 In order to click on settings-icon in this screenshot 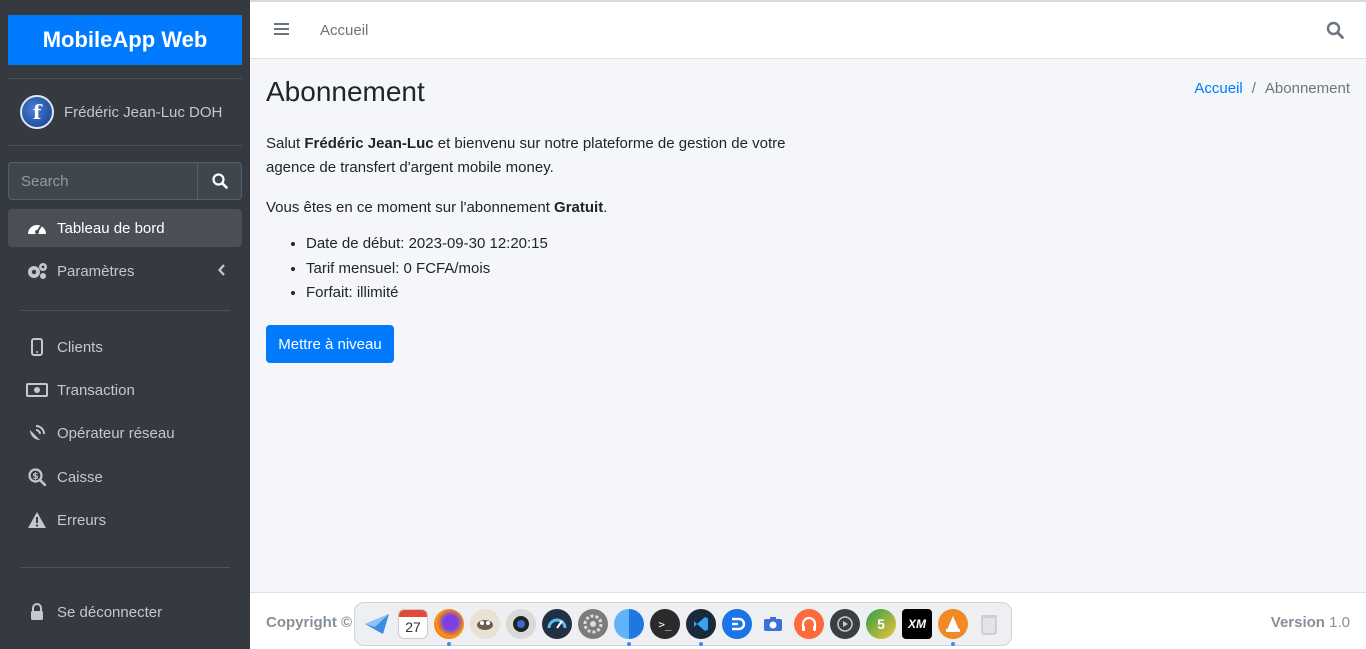, I will do `click(593, 624)`.